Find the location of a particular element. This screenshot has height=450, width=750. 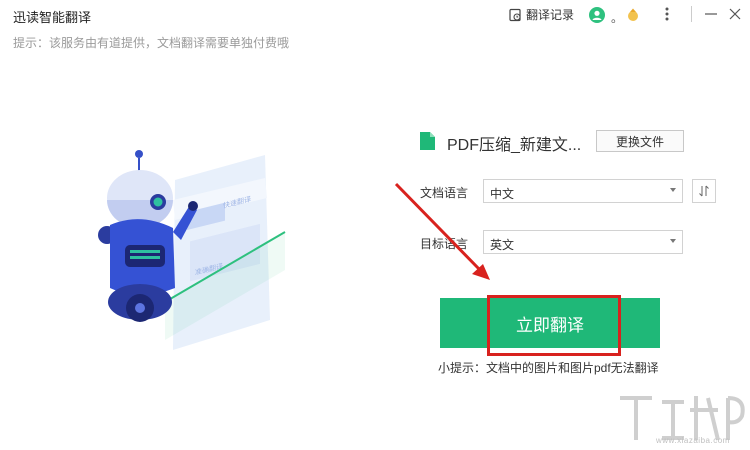

vip-icon is located at coordinates (633, 15).